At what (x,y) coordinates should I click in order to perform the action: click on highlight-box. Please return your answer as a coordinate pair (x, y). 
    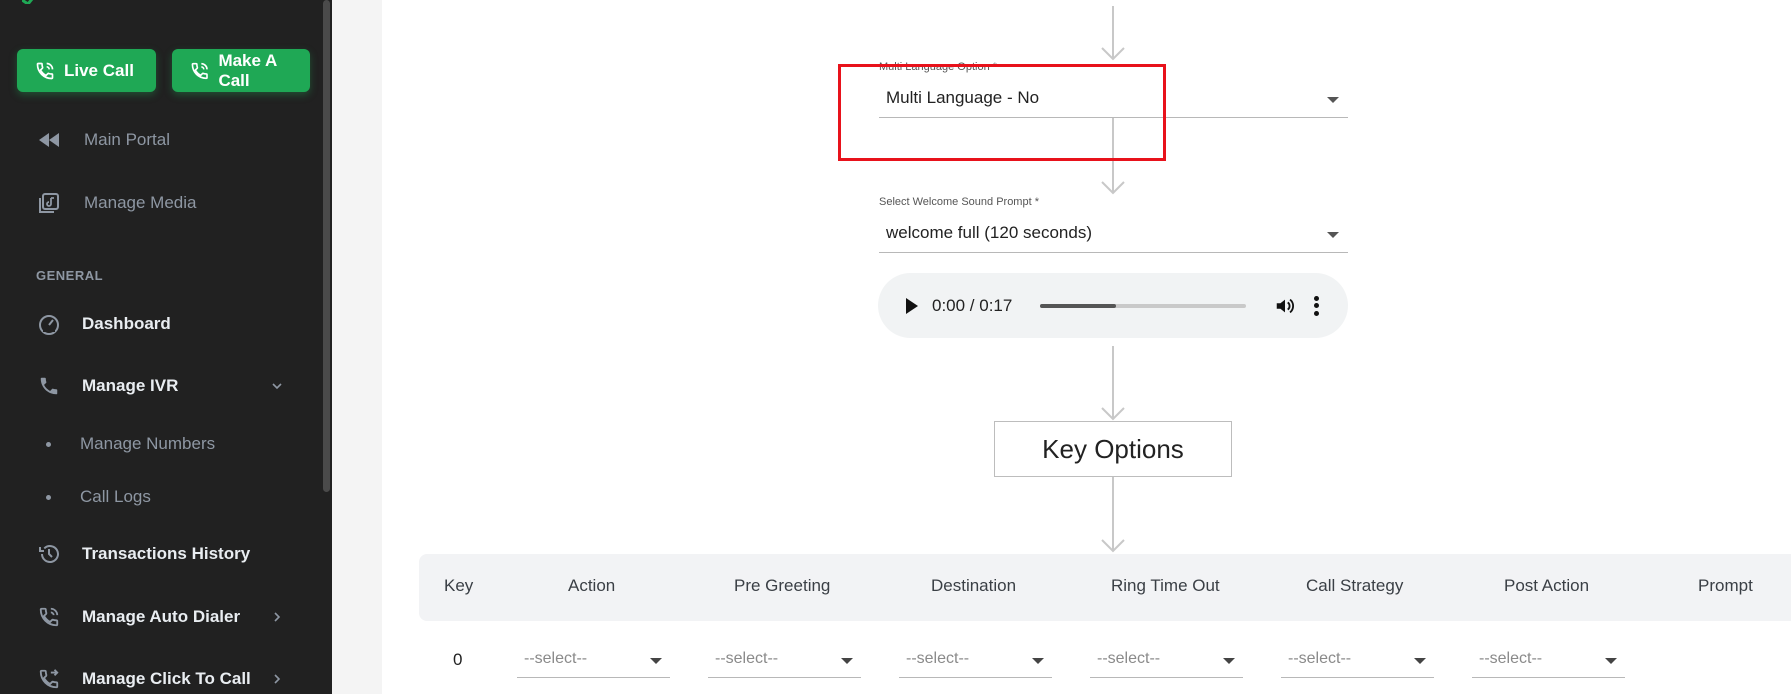
    Looking at the image, I should click on (1002, 112).